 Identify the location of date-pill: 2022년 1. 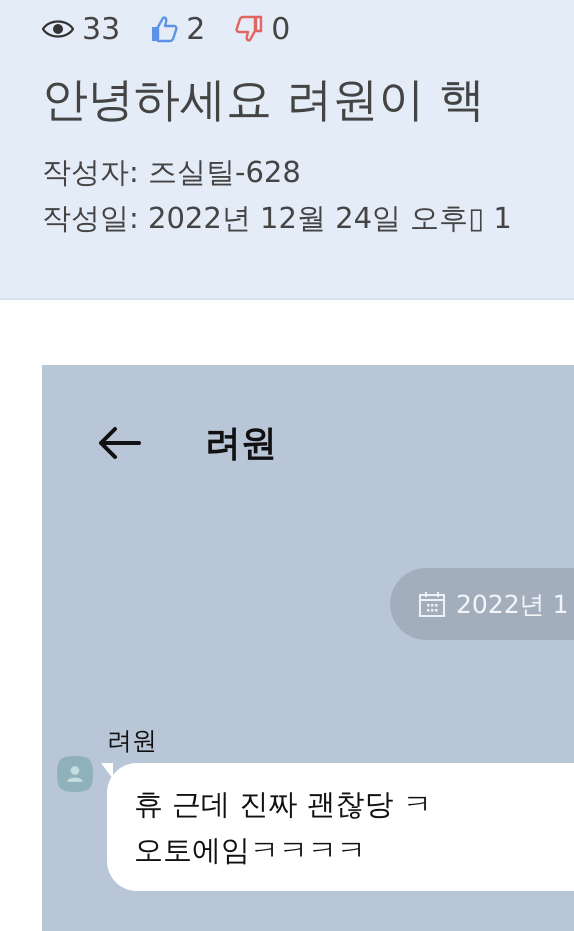
(482, 604).